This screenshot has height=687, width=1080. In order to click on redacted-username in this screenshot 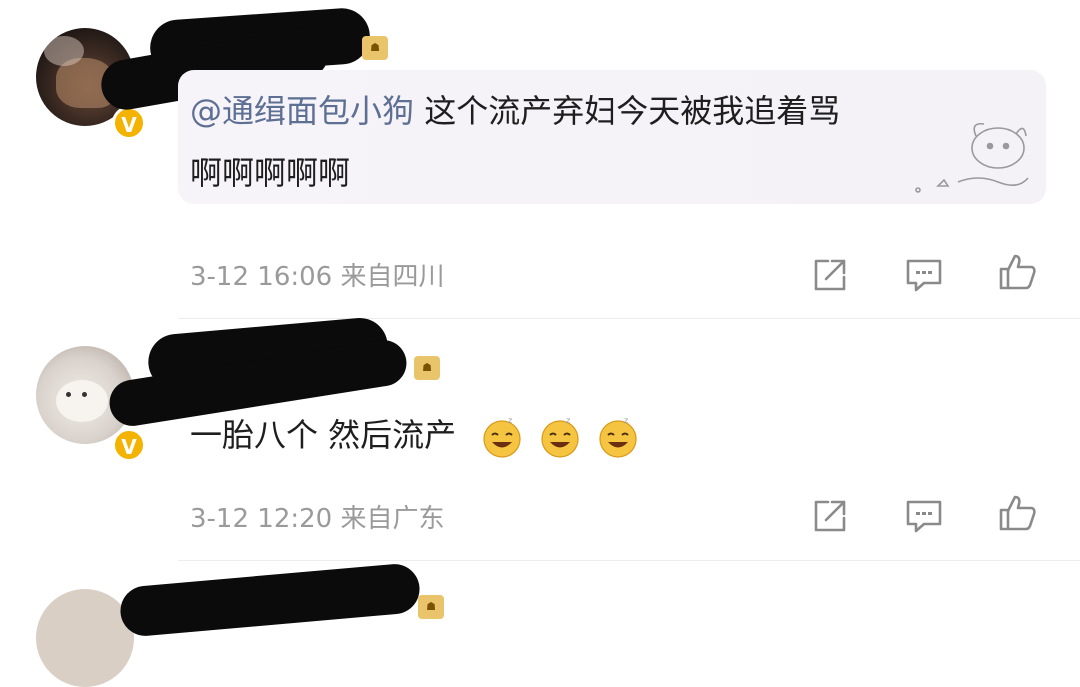, I will do `click(270, 600)`.